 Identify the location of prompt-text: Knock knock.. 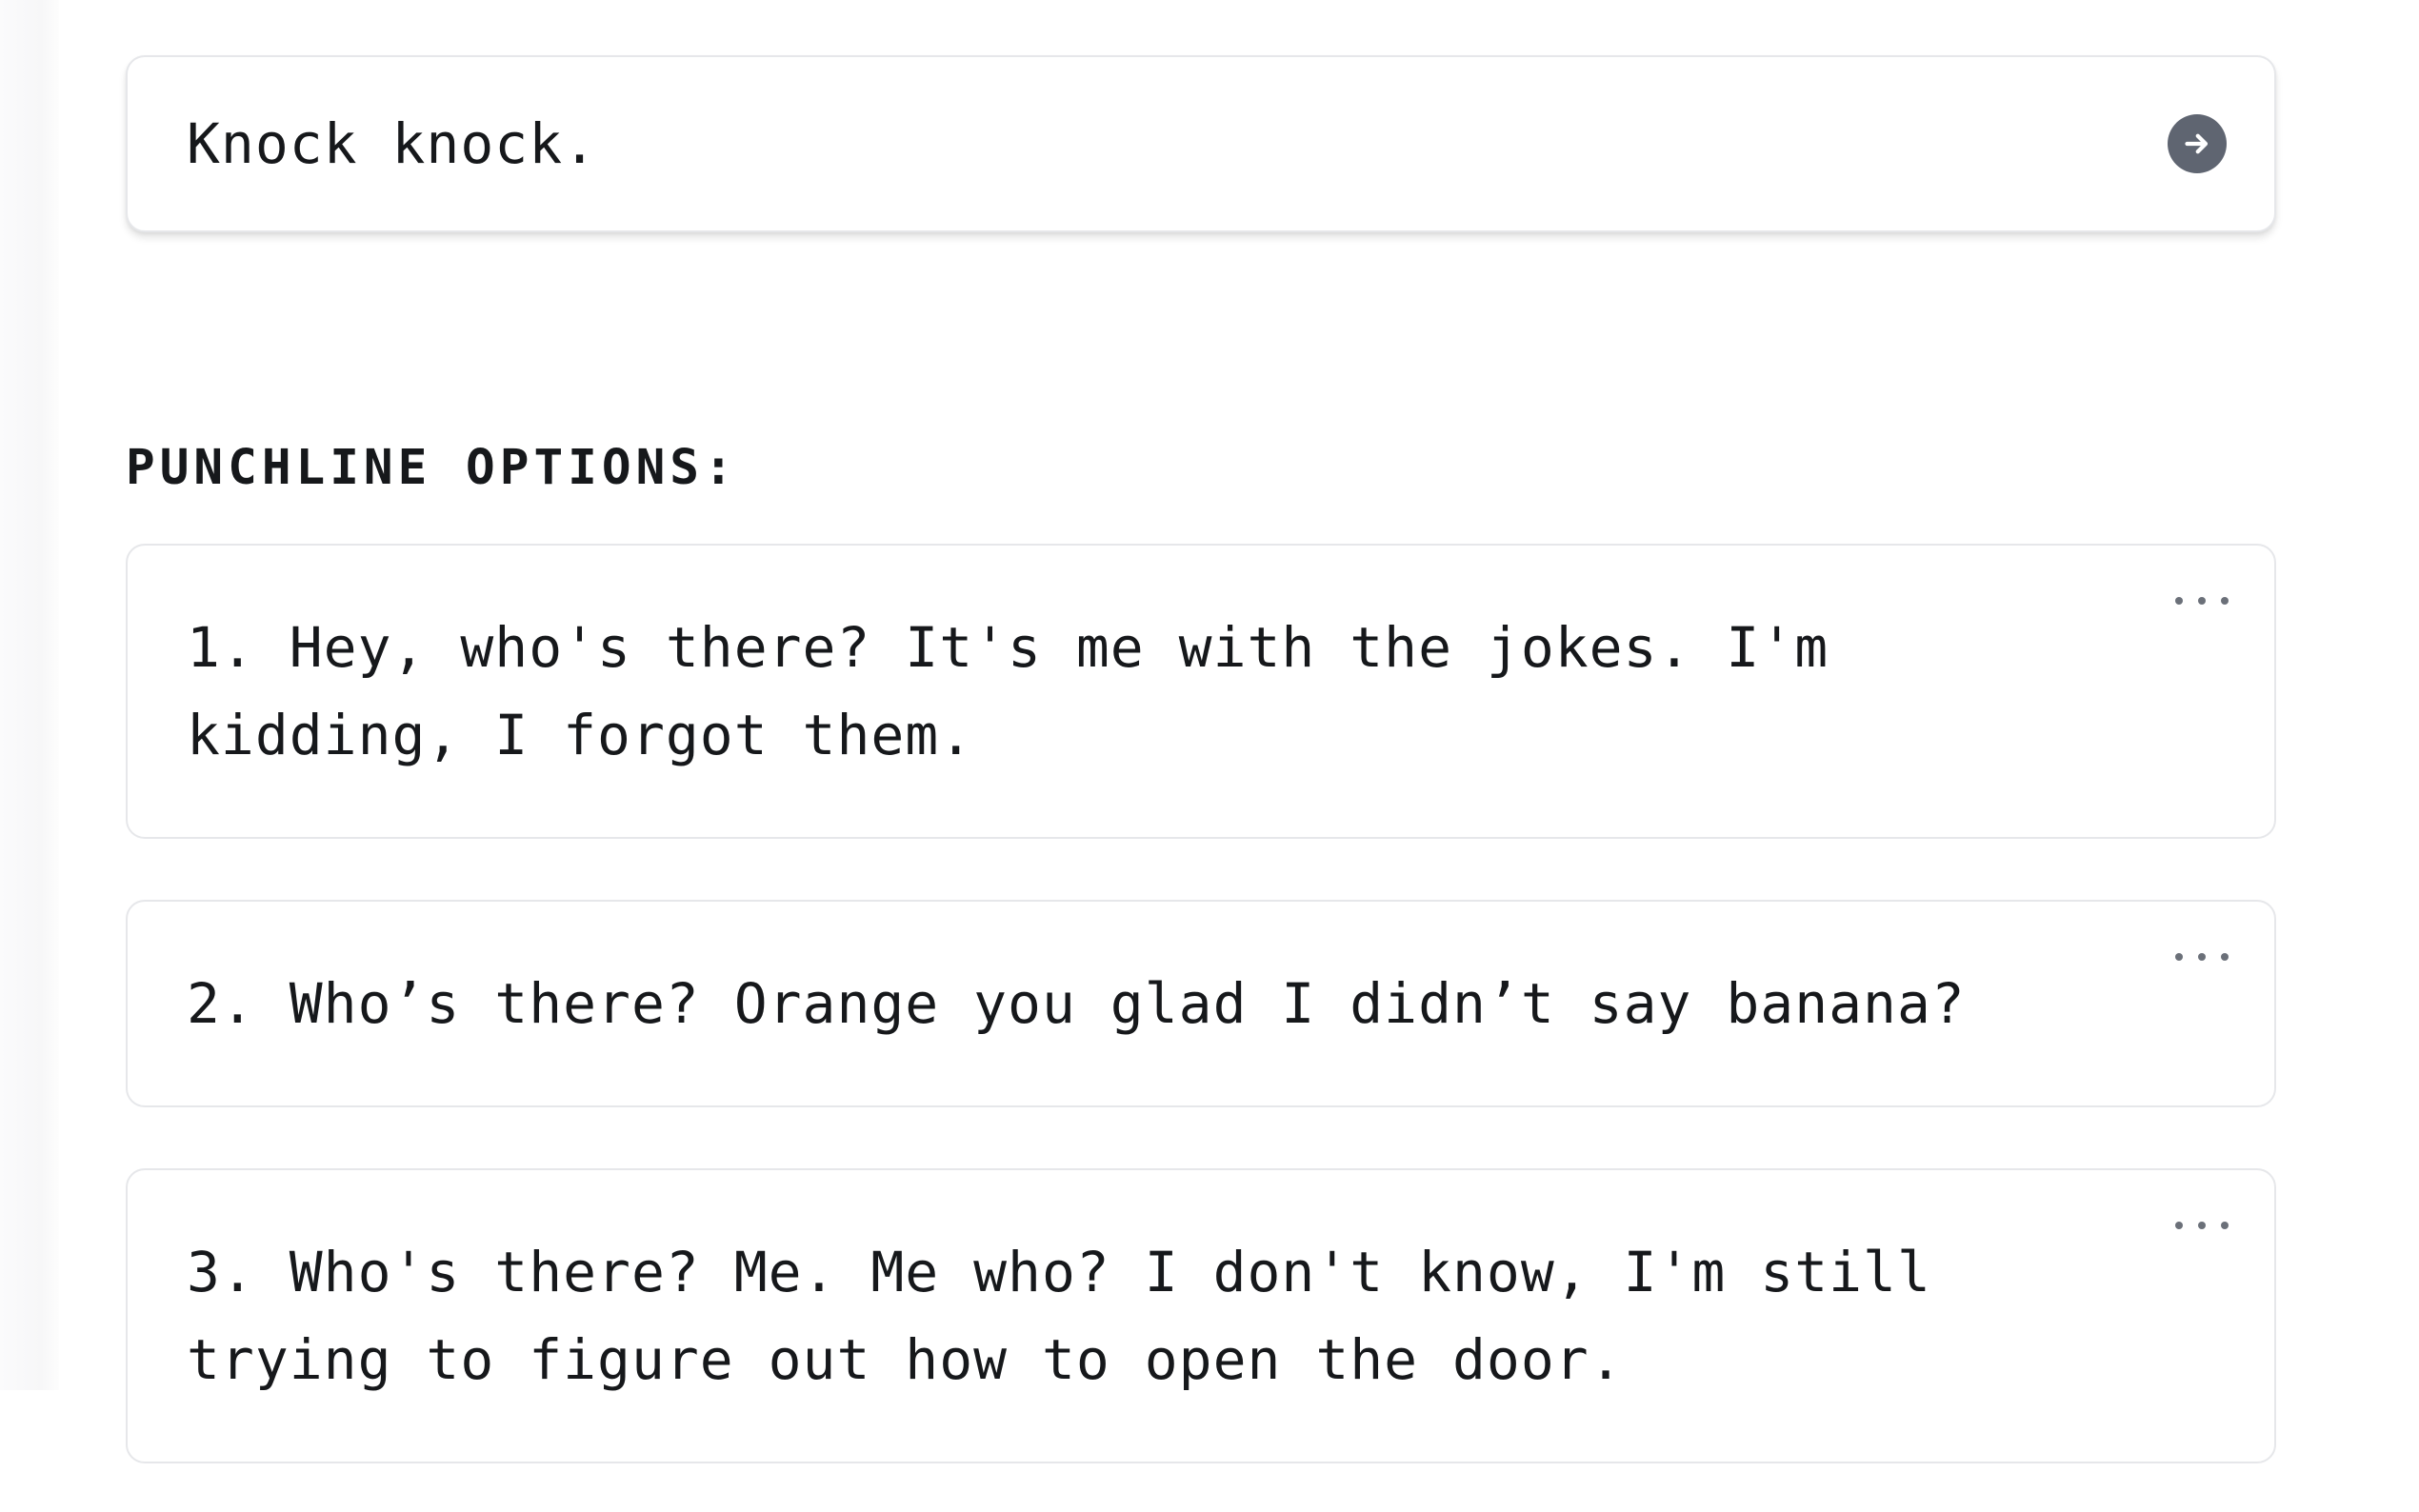
(392, 143).